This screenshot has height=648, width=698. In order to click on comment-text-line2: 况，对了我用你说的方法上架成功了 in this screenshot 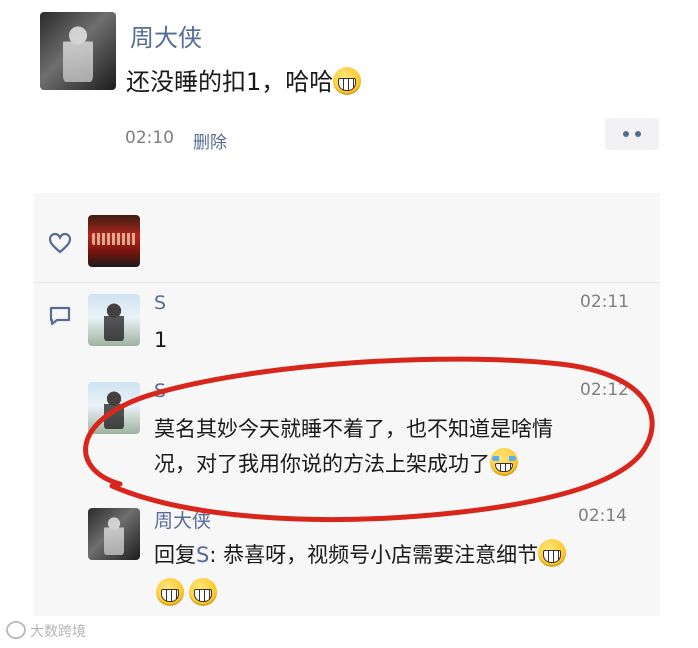, I will do `click(336, 464)`.